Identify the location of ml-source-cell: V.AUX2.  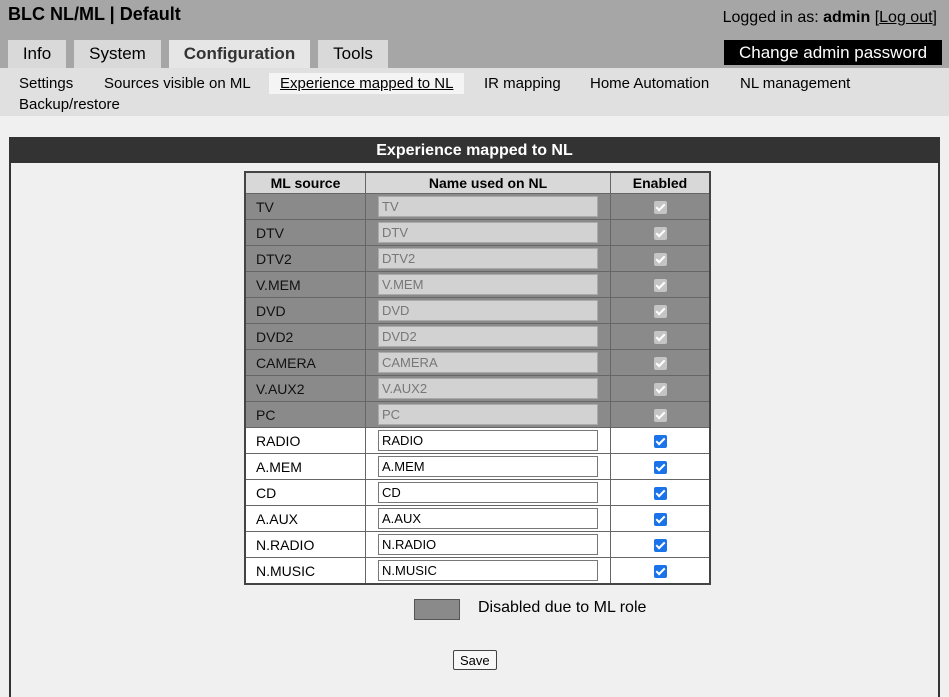
(305, 388).